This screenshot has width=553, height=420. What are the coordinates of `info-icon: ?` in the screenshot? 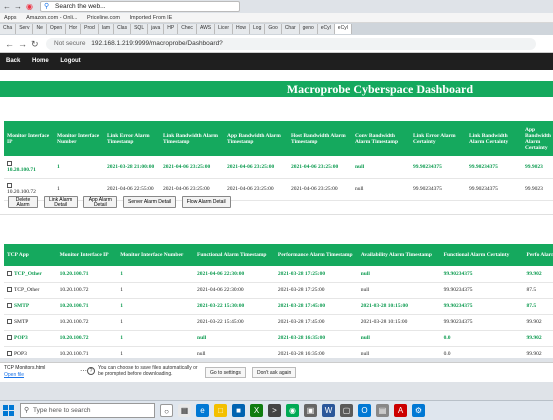 It's located at (91, 371).